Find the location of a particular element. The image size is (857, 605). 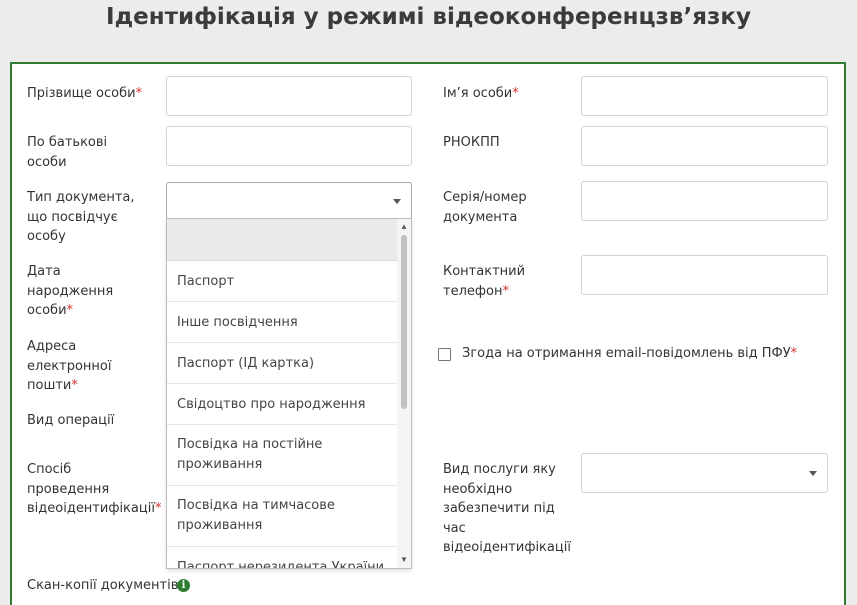

consent-checkbox is located at coordinates (444, 354).